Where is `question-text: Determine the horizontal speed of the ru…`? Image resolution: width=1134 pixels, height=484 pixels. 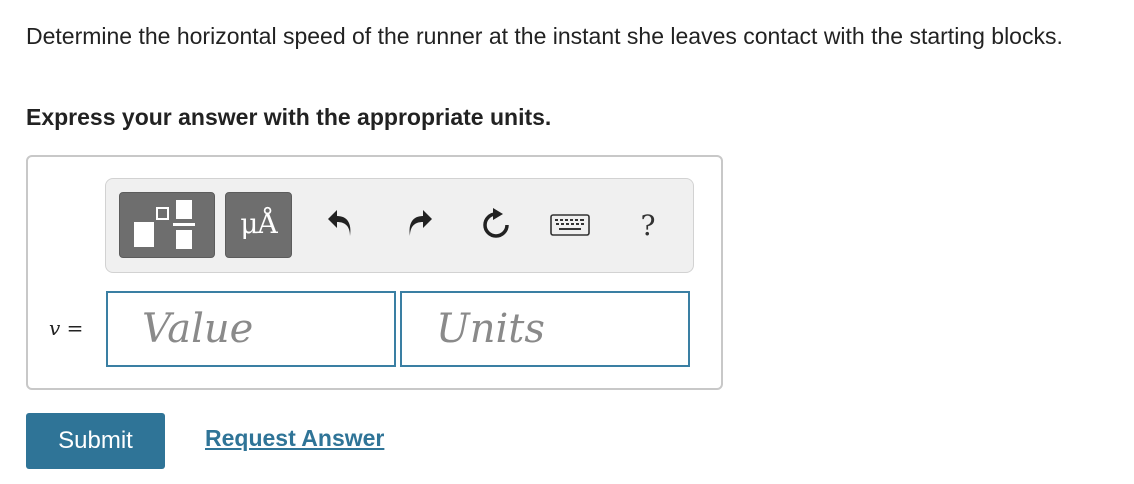 question-text: Determine the horizontal speed of the ru… is located at coordinates (544, 36).